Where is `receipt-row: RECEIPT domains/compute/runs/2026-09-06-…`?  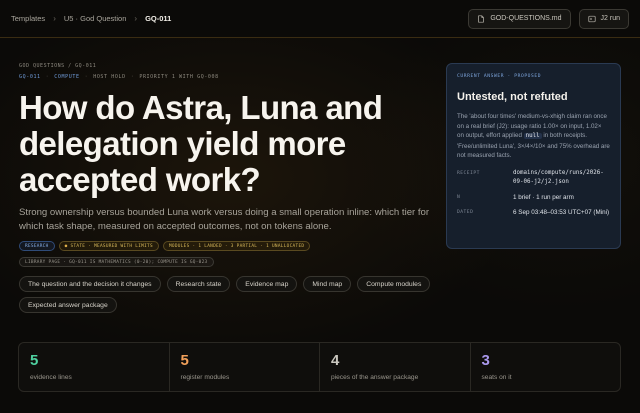
receipt-row: RECEIPT domains/compute/runs/2026-09-06-… is located at coordinates (533, 178).